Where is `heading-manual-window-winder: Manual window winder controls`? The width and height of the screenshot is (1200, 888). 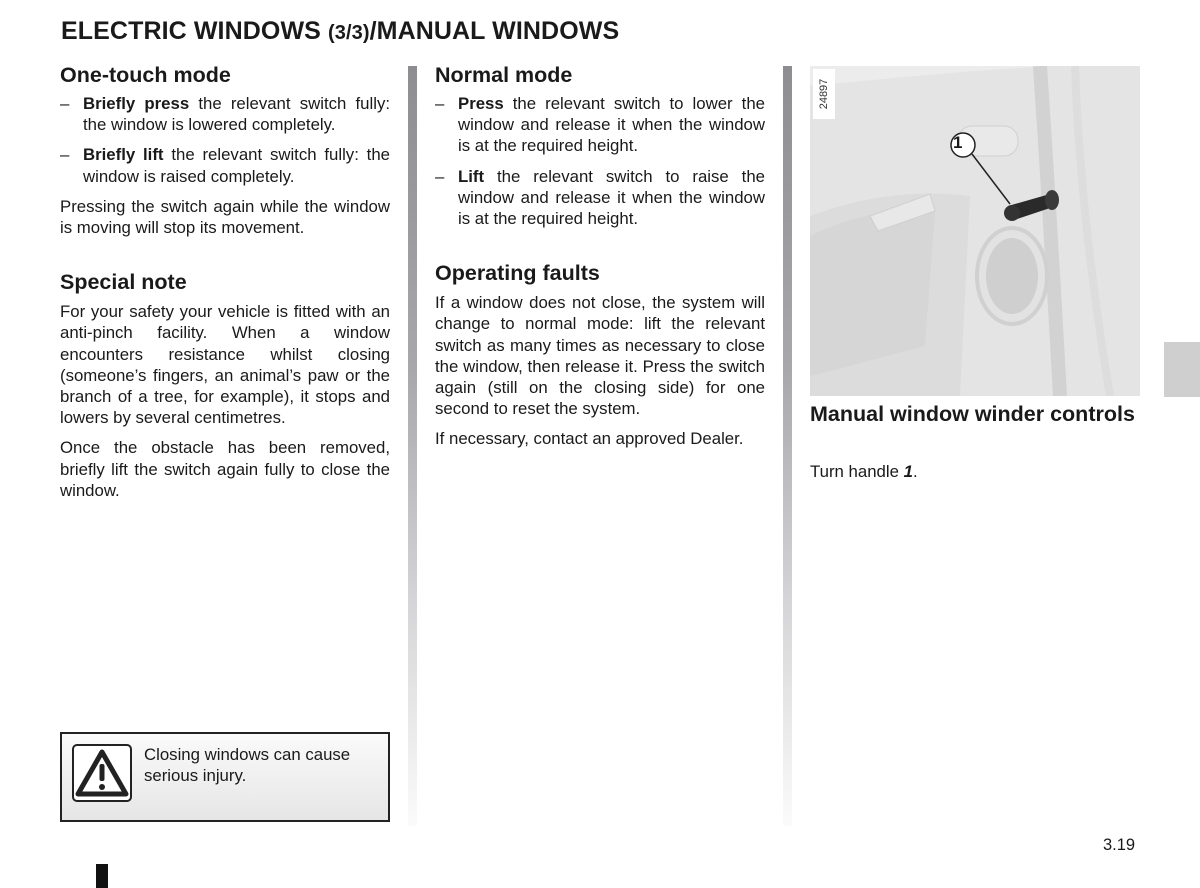 heading-manual-window-winder: Manual window winder controls is located at coordinates (972, 414).